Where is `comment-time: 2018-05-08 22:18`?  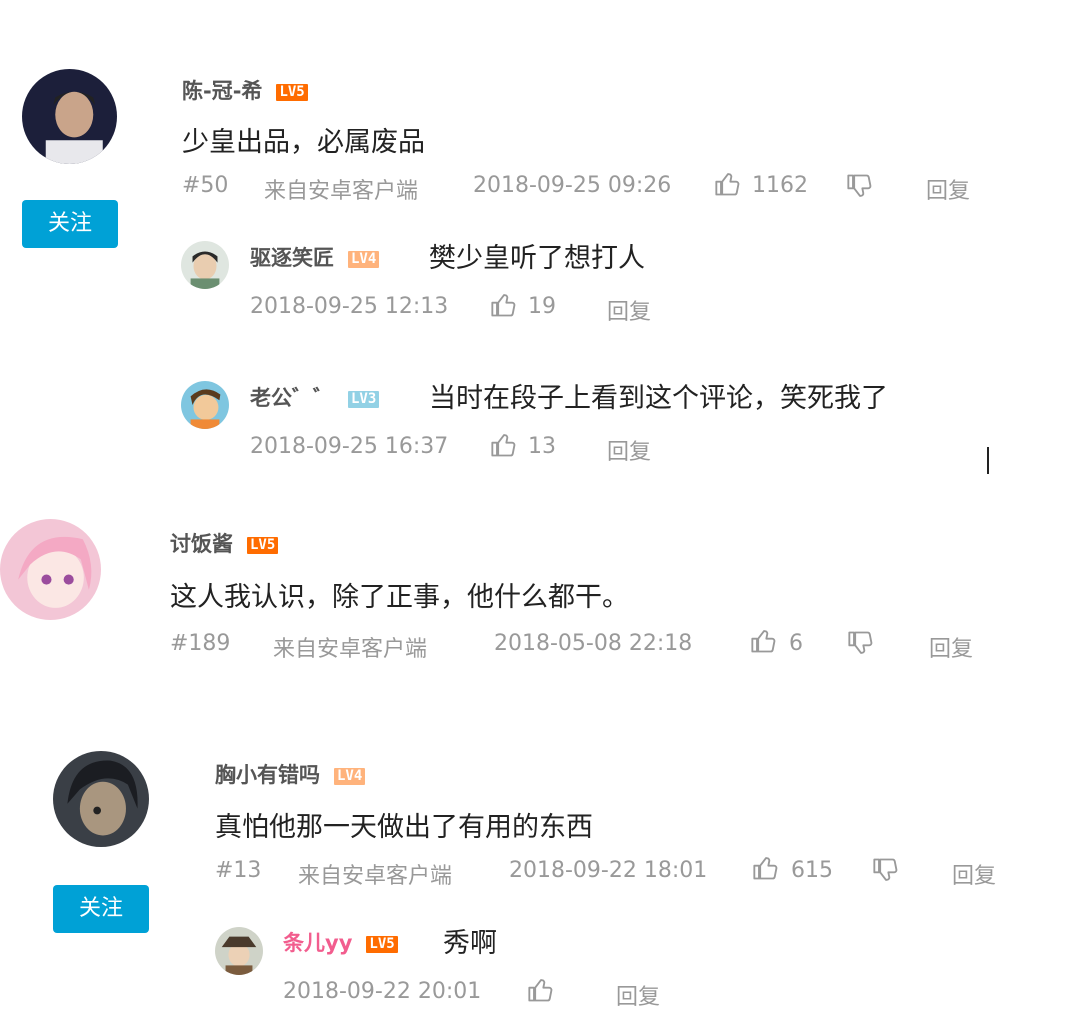
comment-time: 2018-05-08 22:18 is located at coordinates (593, 643).